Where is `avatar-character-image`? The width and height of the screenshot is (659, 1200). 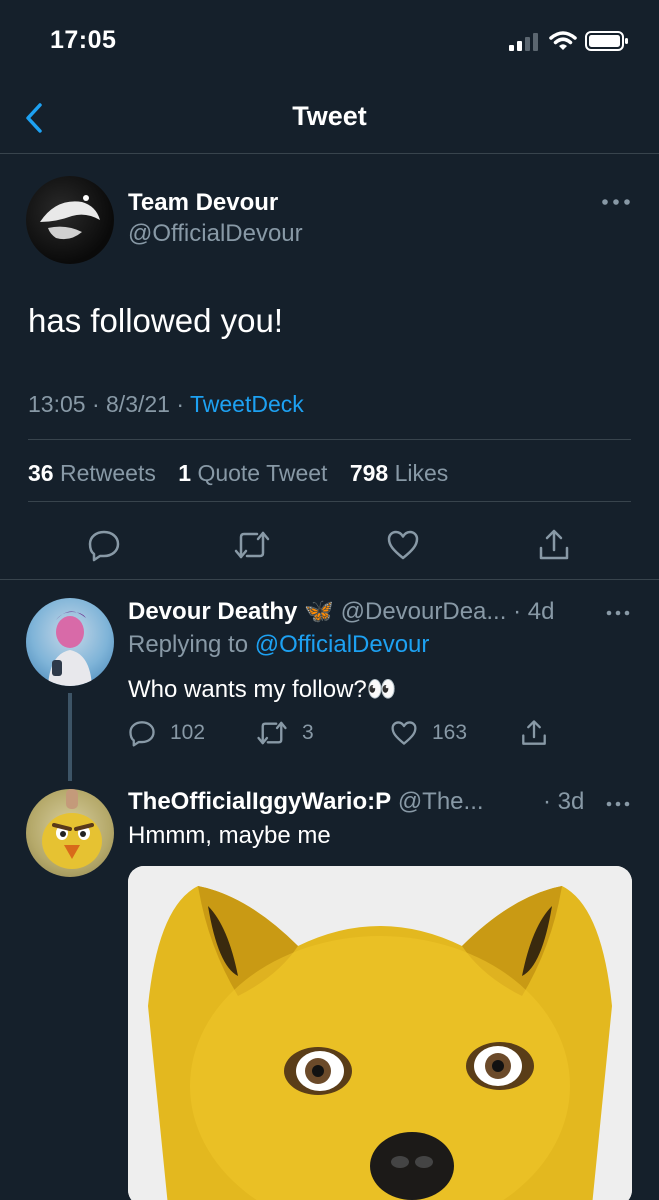 avatar-character-image is located at coordinates (70, 648).